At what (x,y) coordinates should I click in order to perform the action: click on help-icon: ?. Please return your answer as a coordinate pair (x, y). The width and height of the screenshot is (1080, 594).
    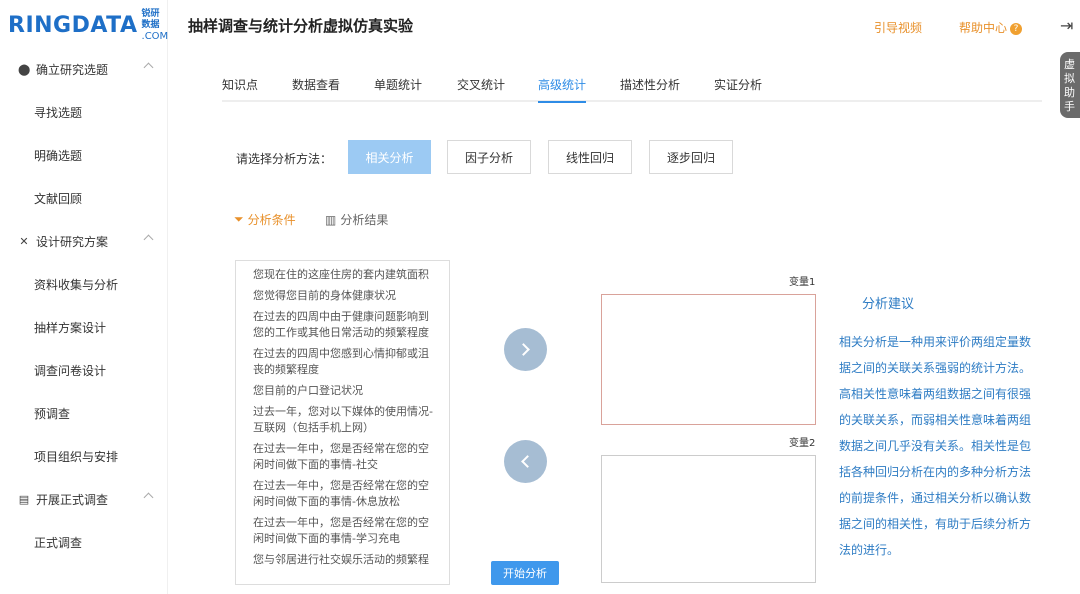
    Looking at the image, I should click on (1016, 28).